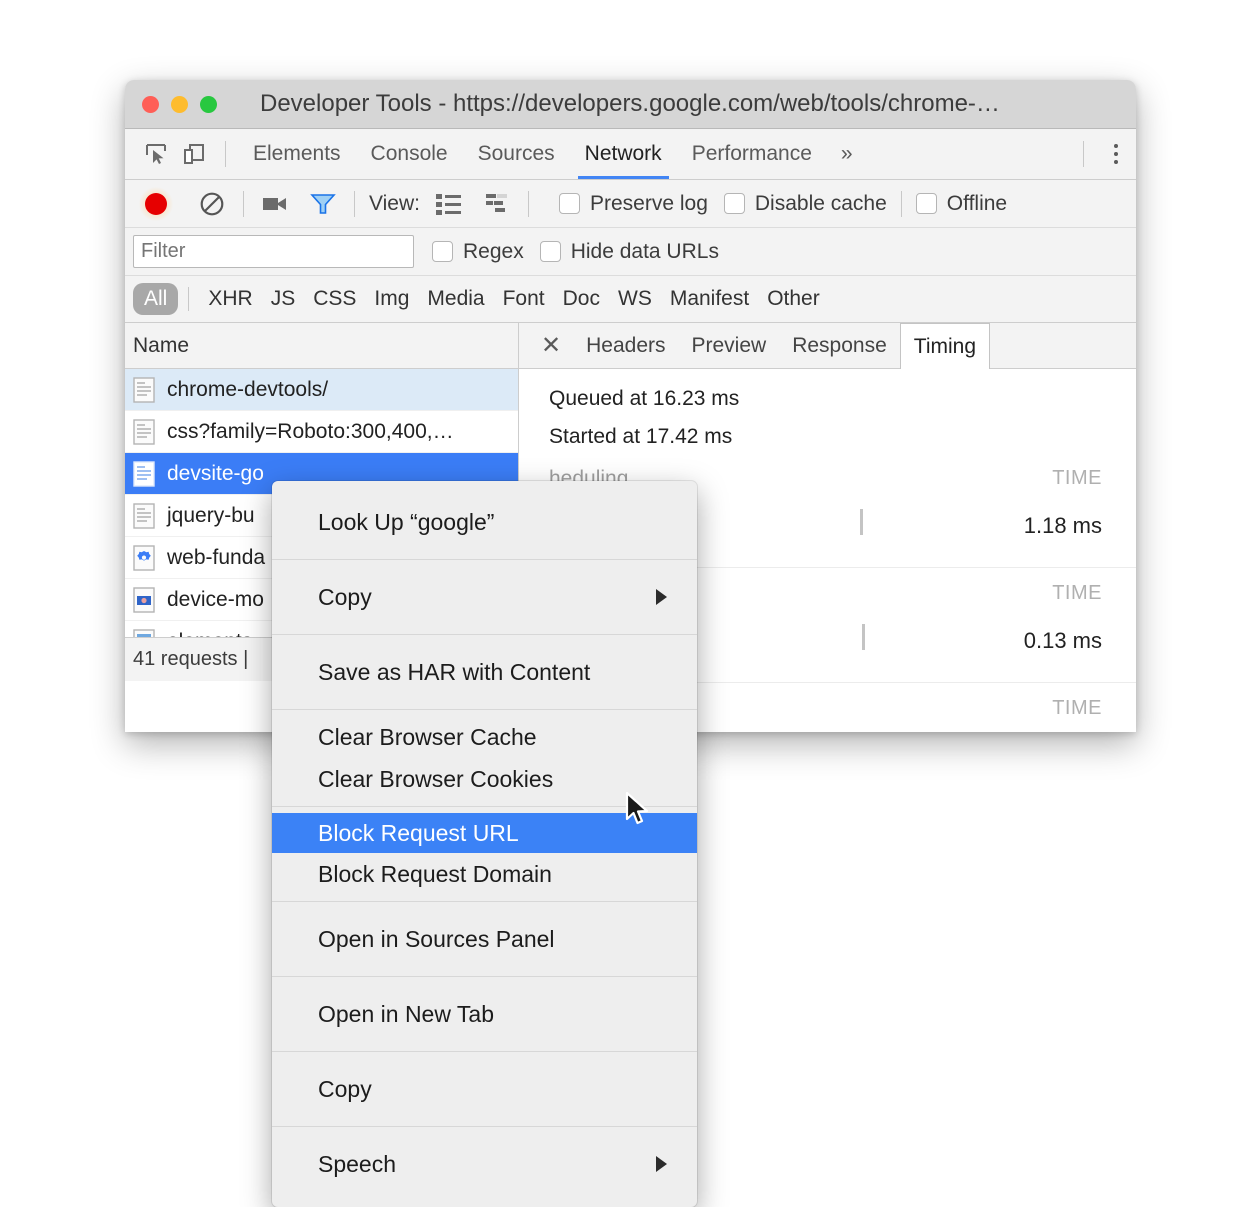 The height and width of the screenshot is (1207, 1260). I want to click on more-options-icon, so click(1116, 154).